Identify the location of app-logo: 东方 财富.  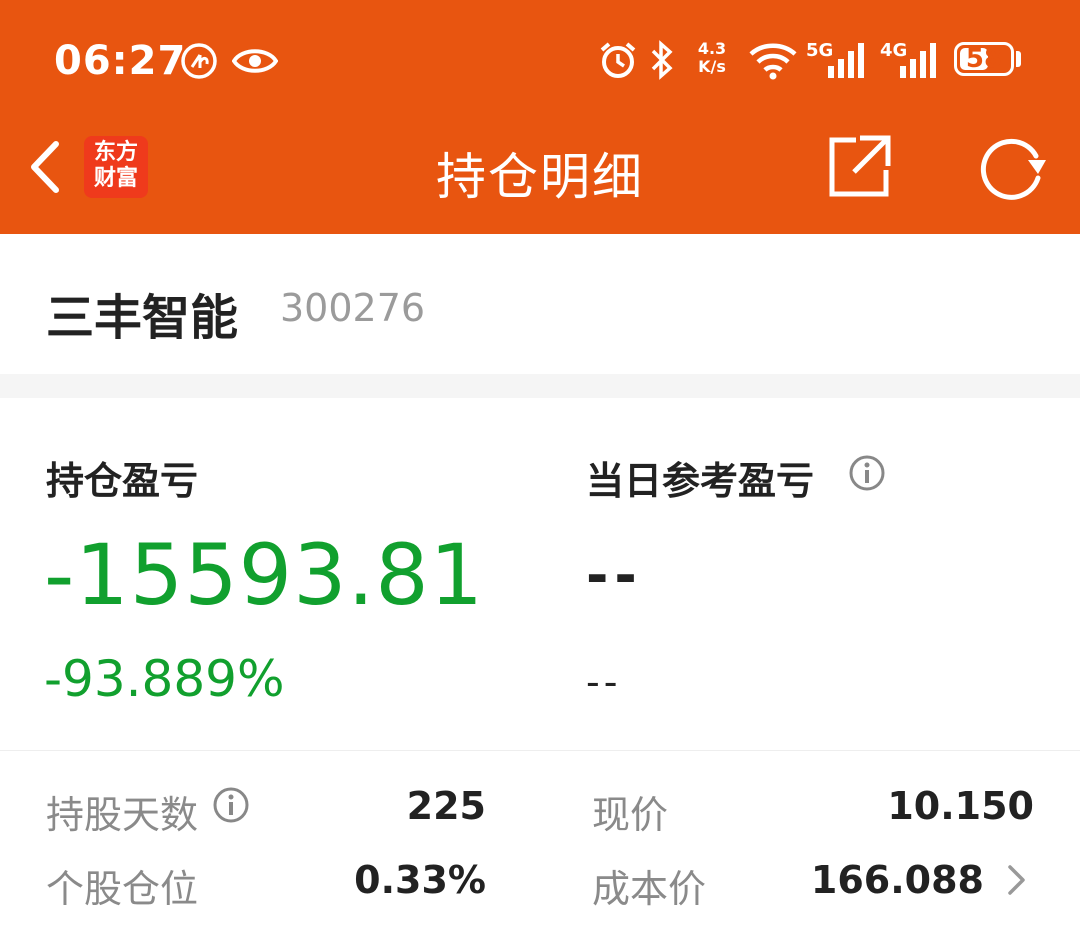
(116, 167).